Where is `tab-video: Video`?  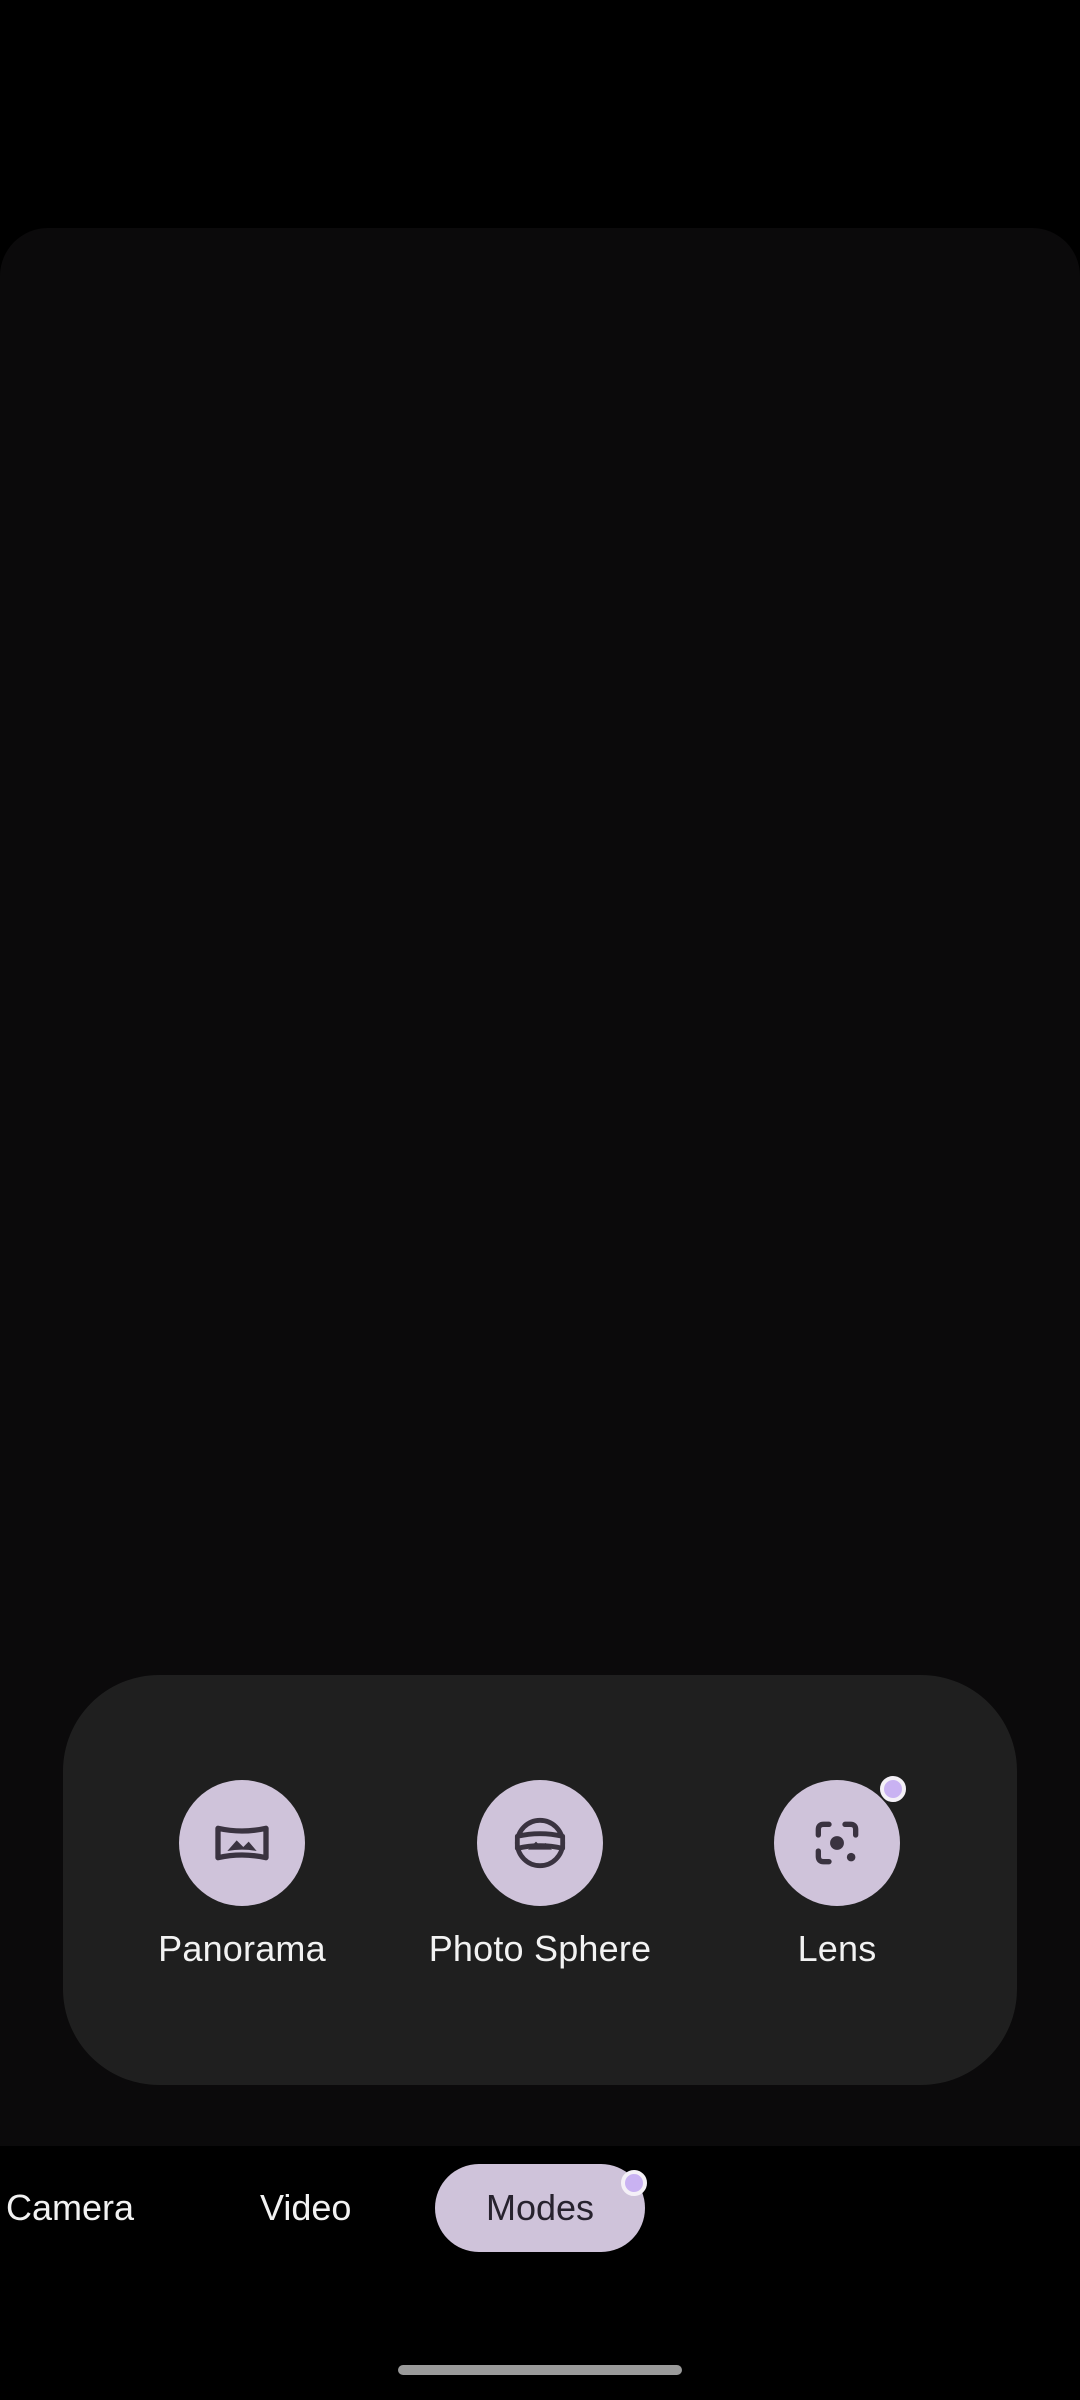 tab-video: Video is located at coordinates (305, 2208).